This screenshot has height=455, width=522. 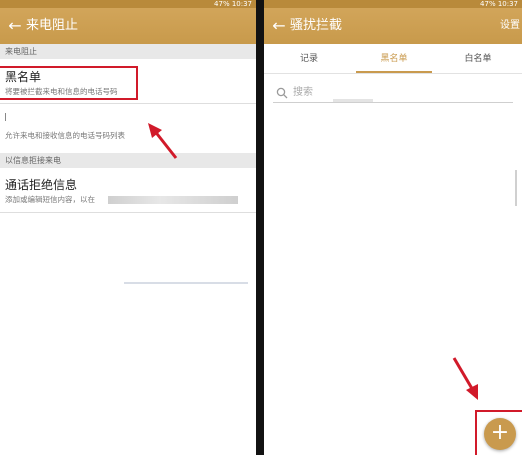 What do you see at coordinates (128, 190) in the screenshot?
I see `list-item-reject-message: 通话拒绝信息 添加或编辑短信内容，以在` at bounding box center [128, 190].